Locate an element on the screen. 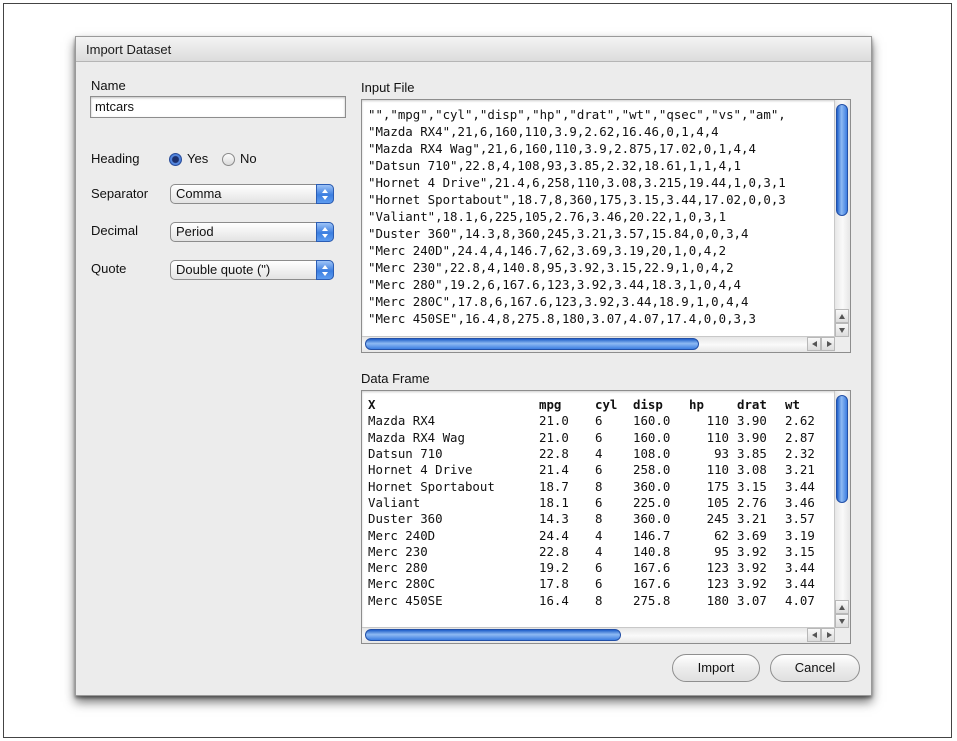 This screenshot has width=957, height=741. table-row: Mazda RX4 21.0 6 160.0 110 3.90 2.62 is located at coordinates (596, 421).